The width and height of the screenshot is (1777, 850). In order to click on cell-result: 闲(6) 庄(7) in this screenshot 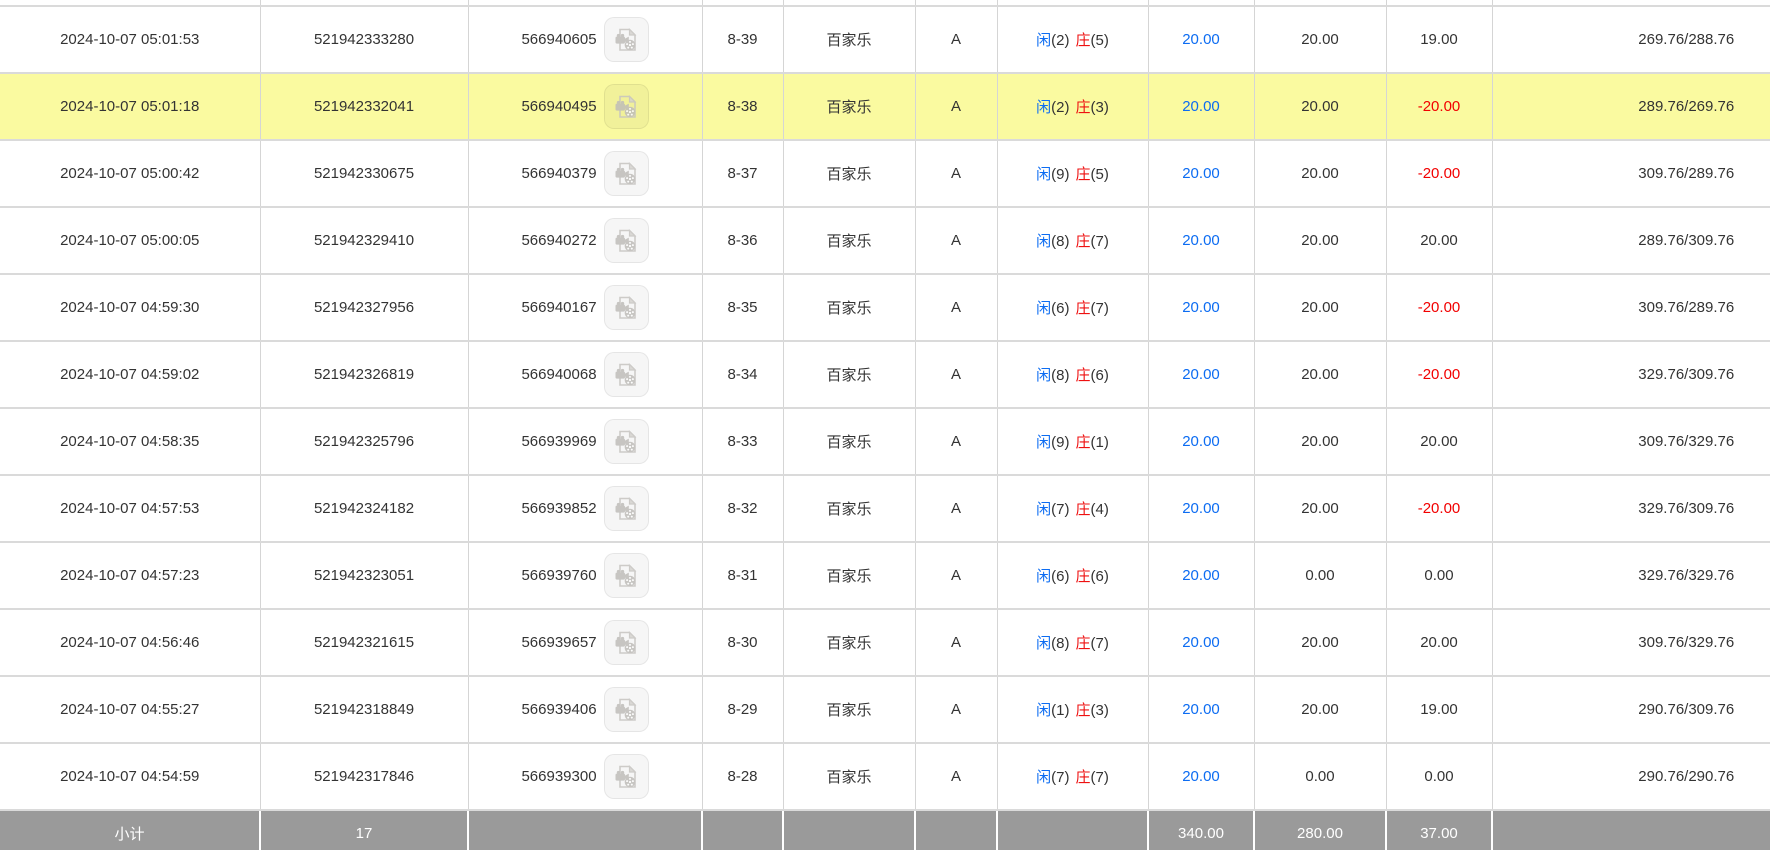, I will do `click(1072, 308)`.